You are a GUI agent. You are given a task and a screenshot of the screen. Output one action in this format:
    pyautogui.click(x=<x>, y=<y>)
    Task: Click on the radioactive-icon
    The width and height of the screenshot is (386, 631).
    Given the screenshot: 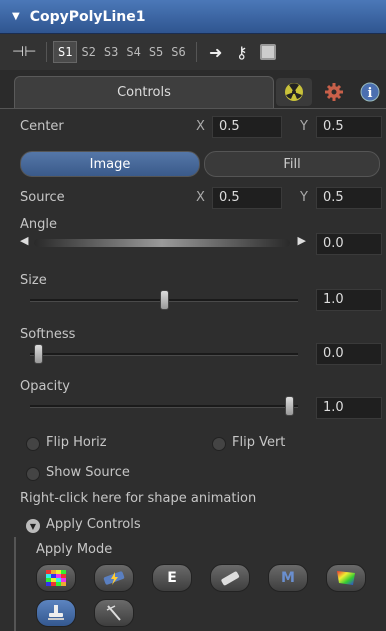 What is the action you would take?
    pyautogui.click(x=294, y=92)
    